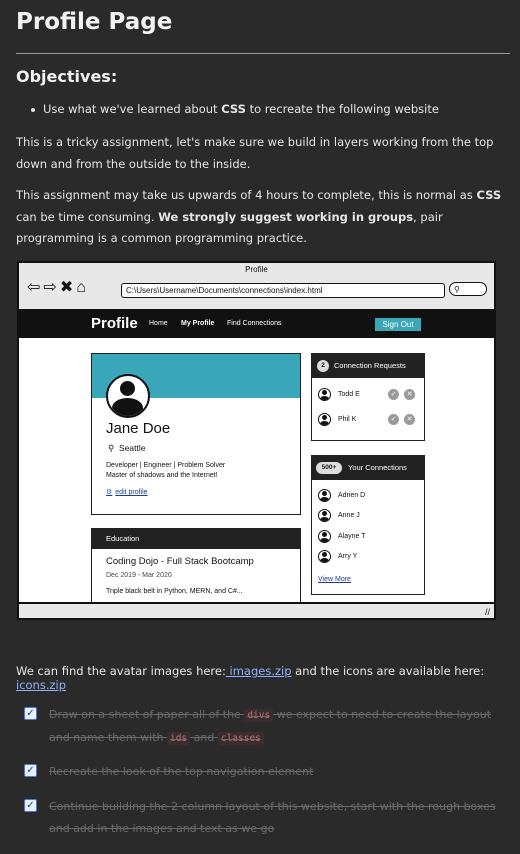 This screenshot has height=854, width=520. What do you see at coordinates (114, 323) in the screenshot?
I see `mockup-logo: Profile` at bounding box center [114, 323].